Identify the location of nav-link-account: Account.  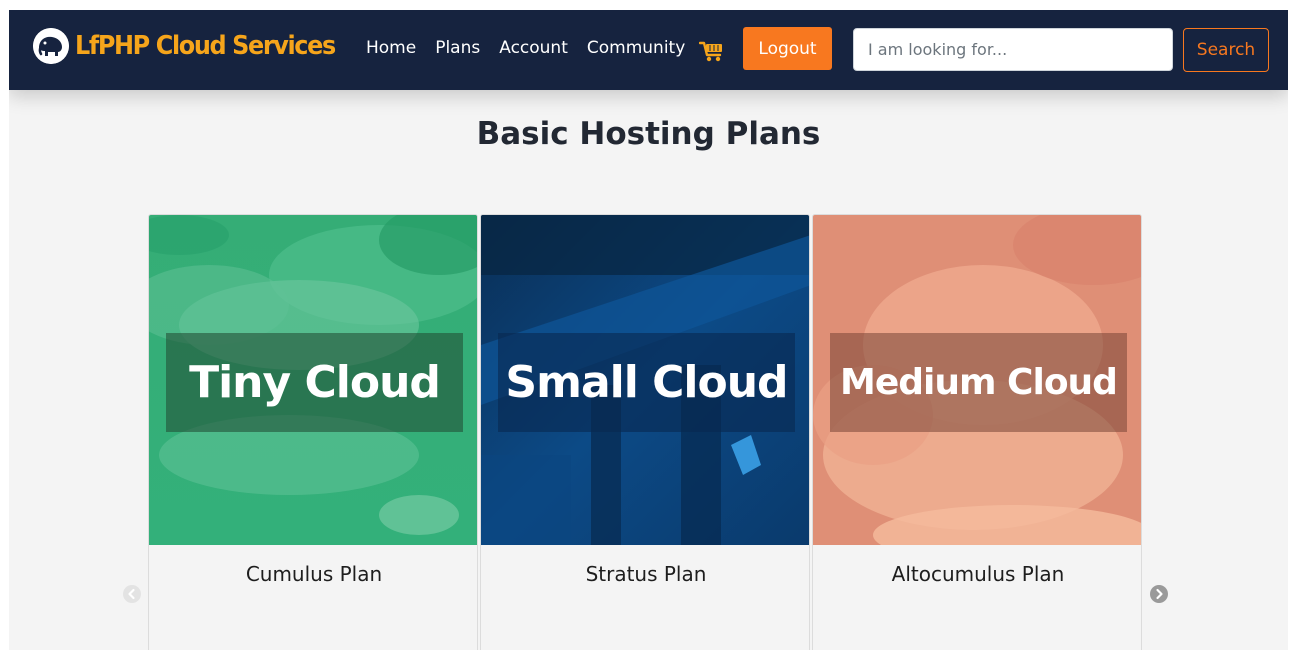
(533, 48).